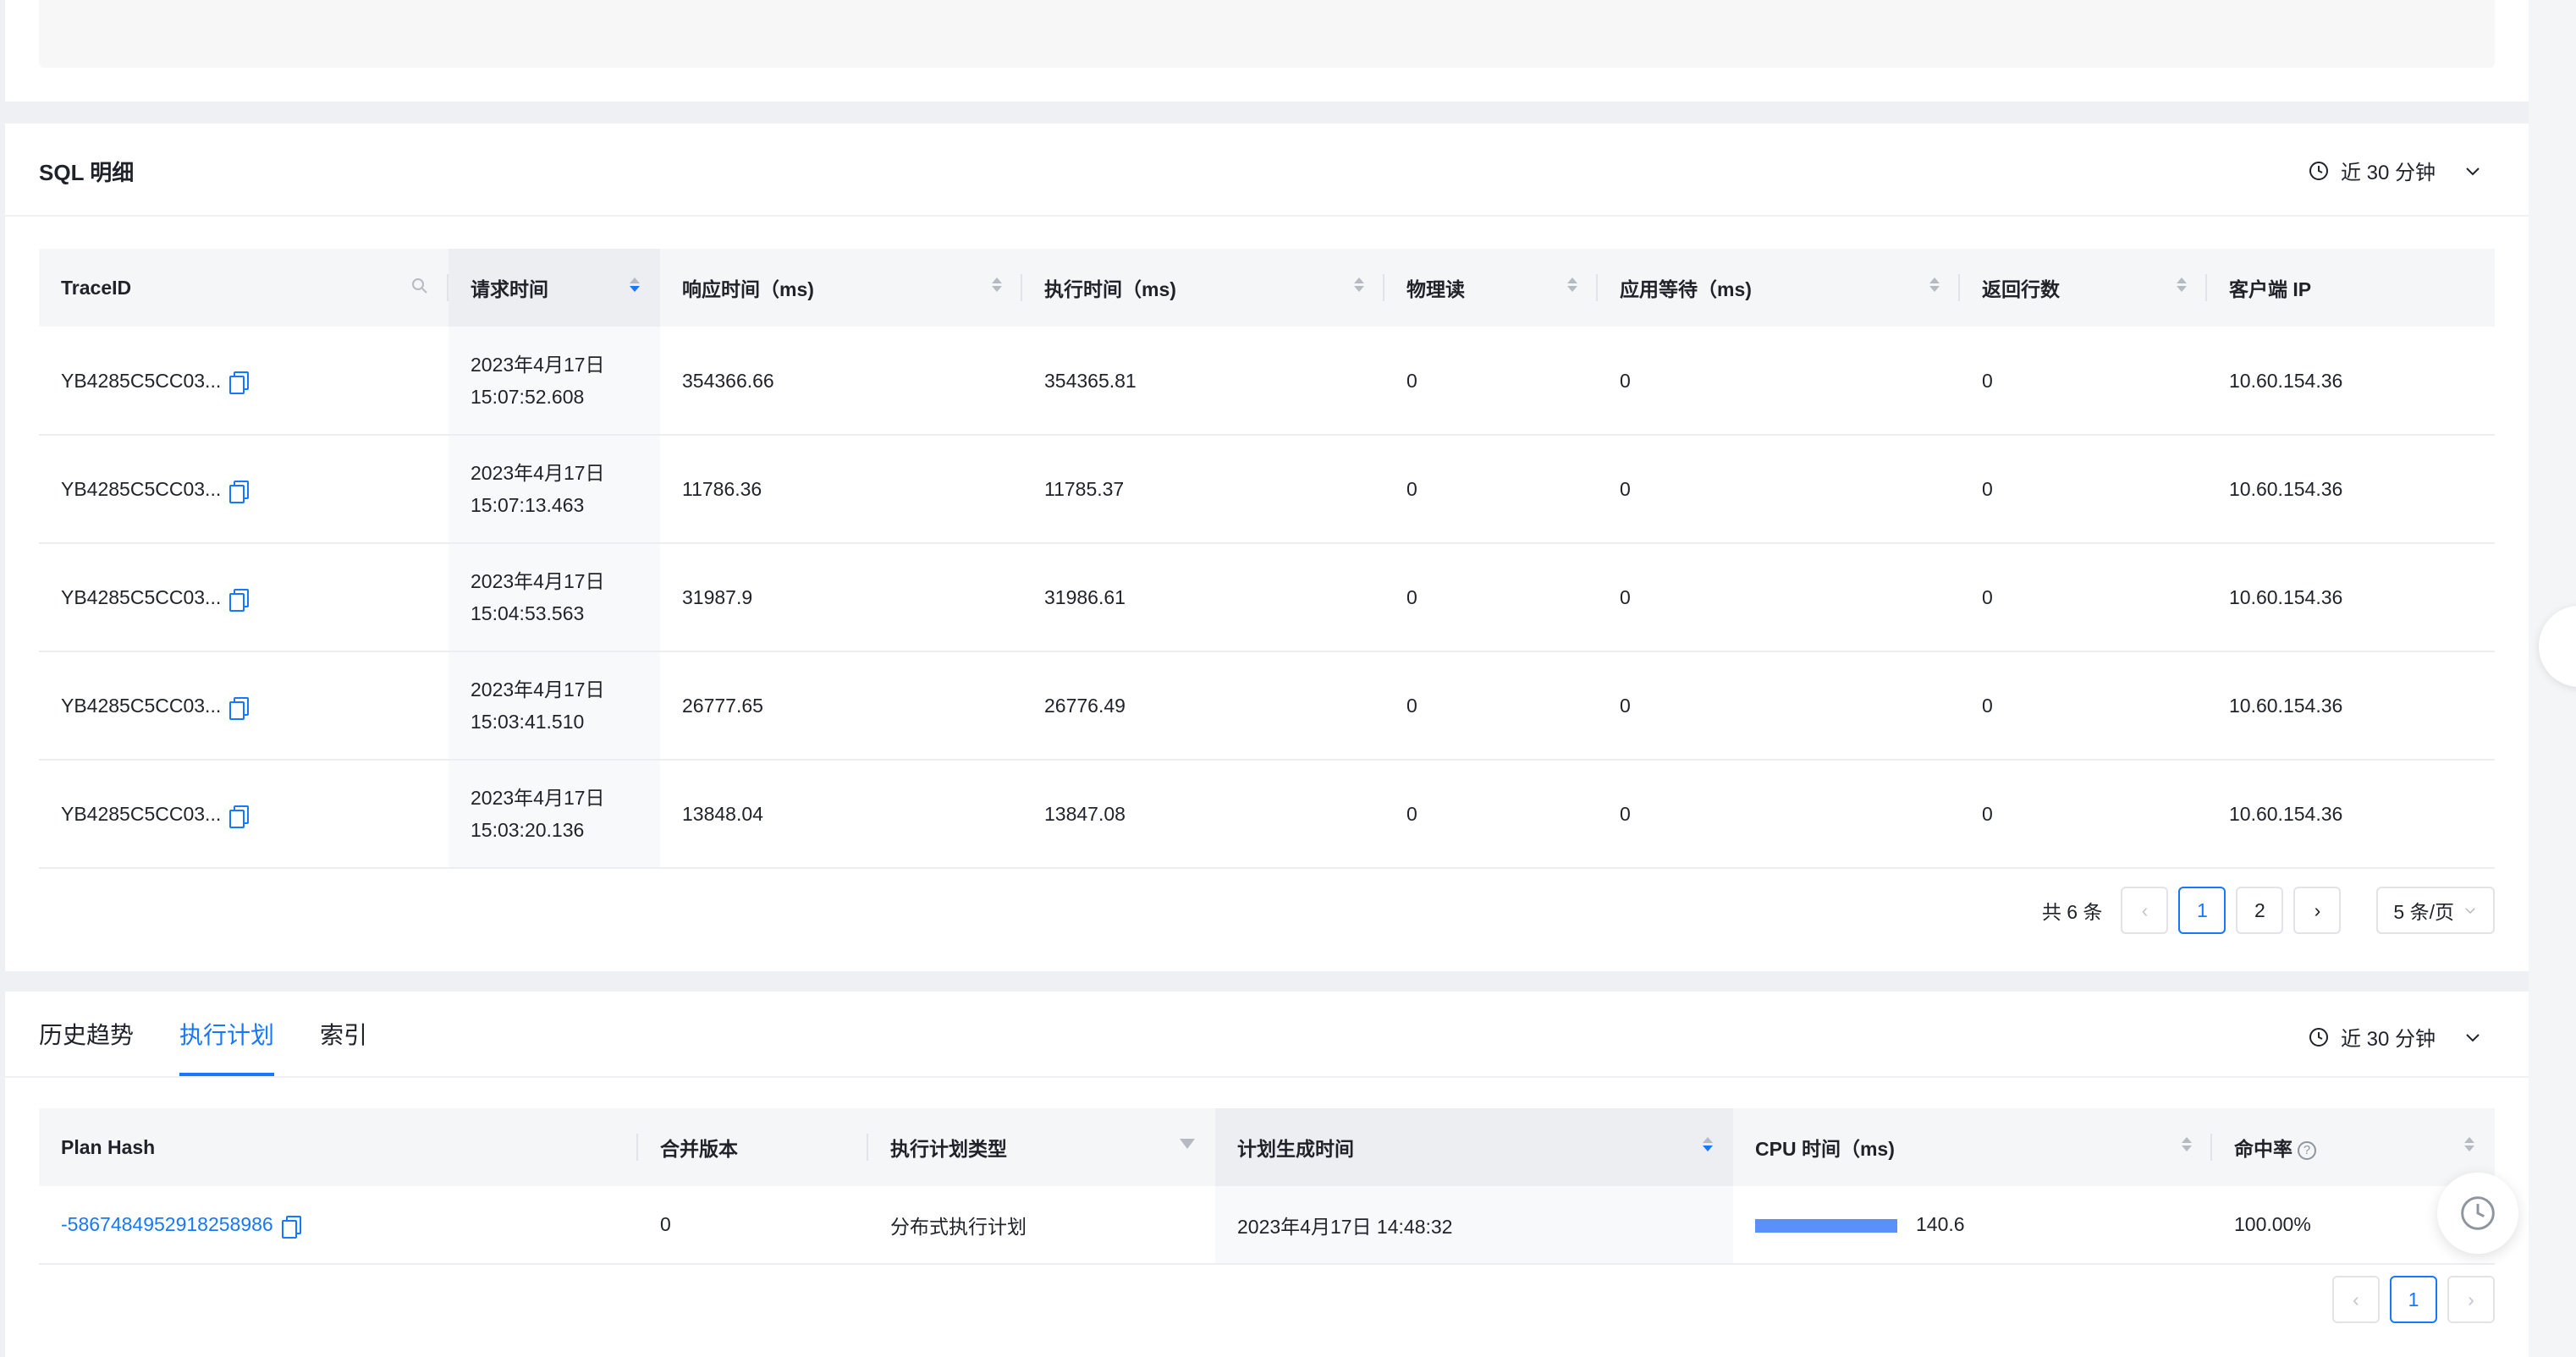 The image size is (2576, 1357). Describe the element at coordinates (554, 706) in the screenshot. I see `request-time-cell: 2023年4月17日 15:03:41.510` at that location.